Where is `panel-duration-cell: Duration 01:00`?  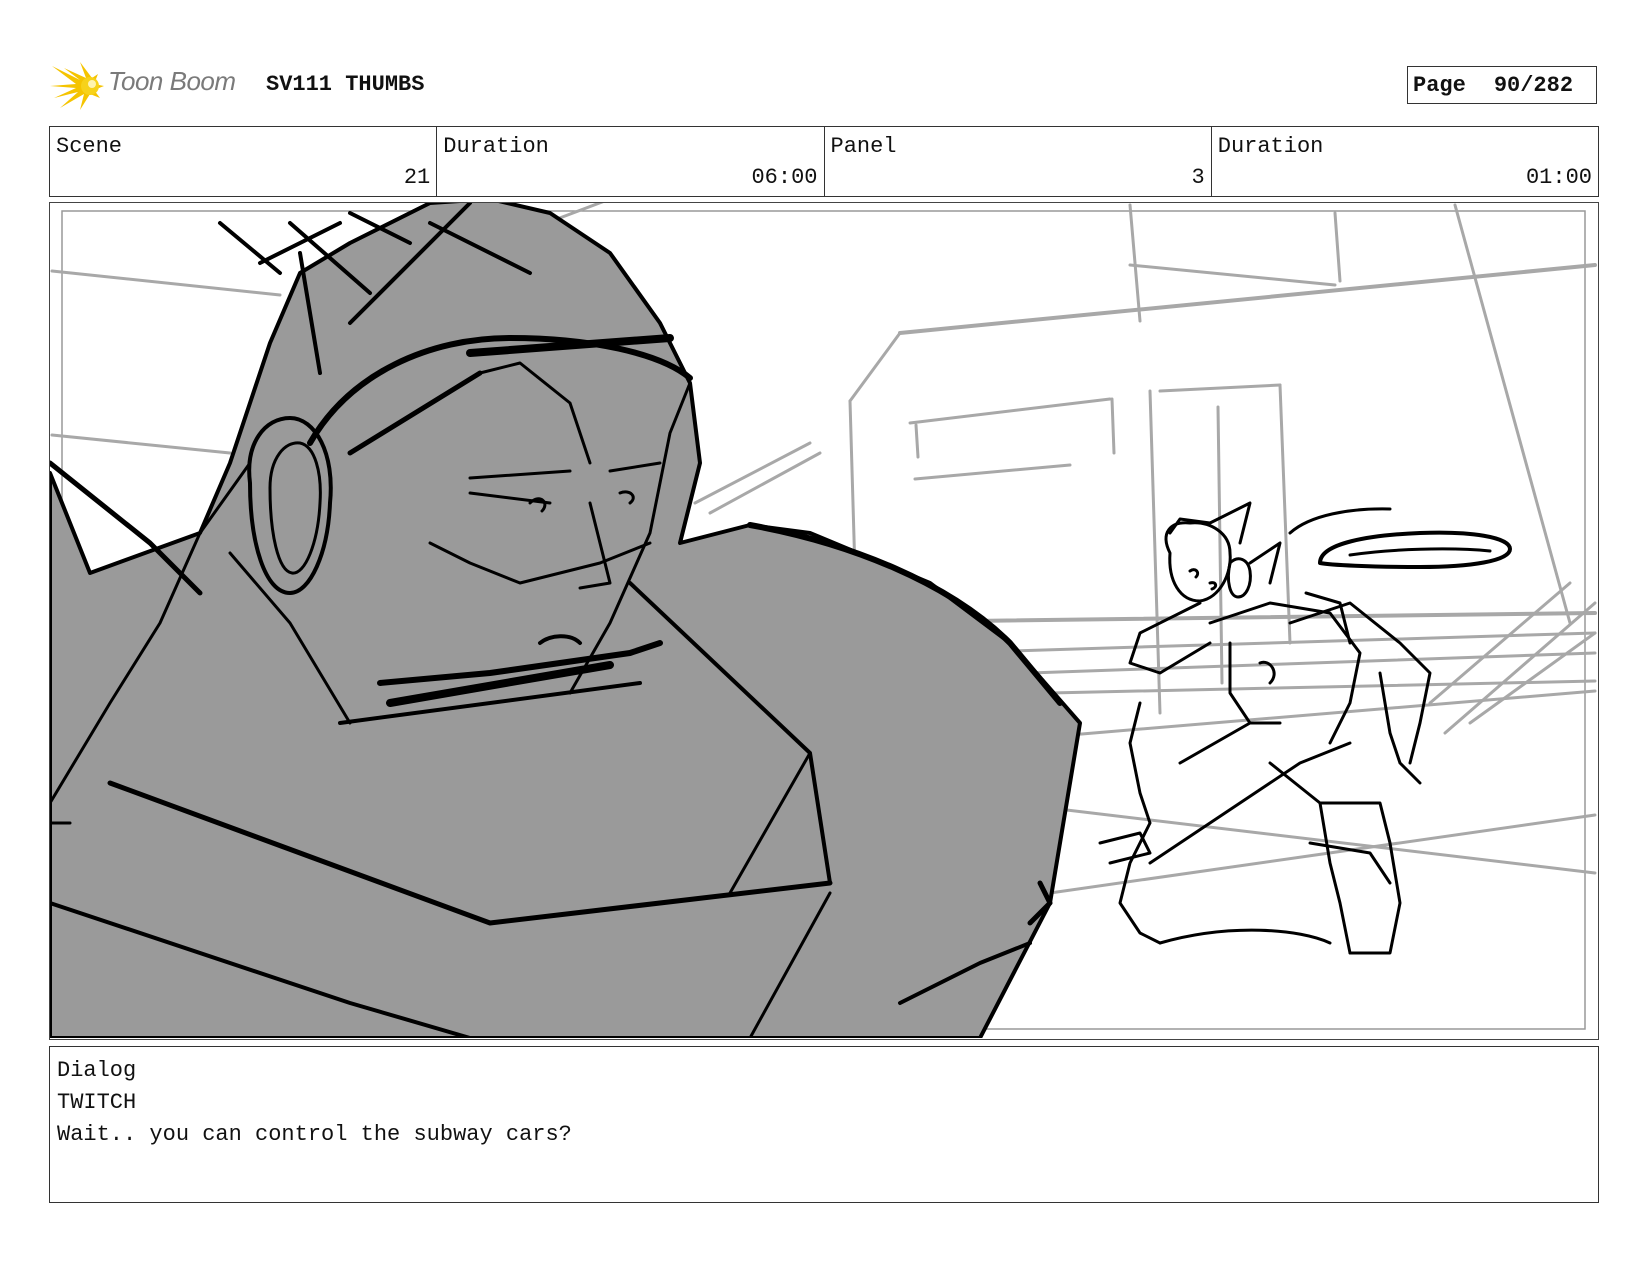
panel-duration-cell: Duration 01:00 is located at coordinates (1405, 161).